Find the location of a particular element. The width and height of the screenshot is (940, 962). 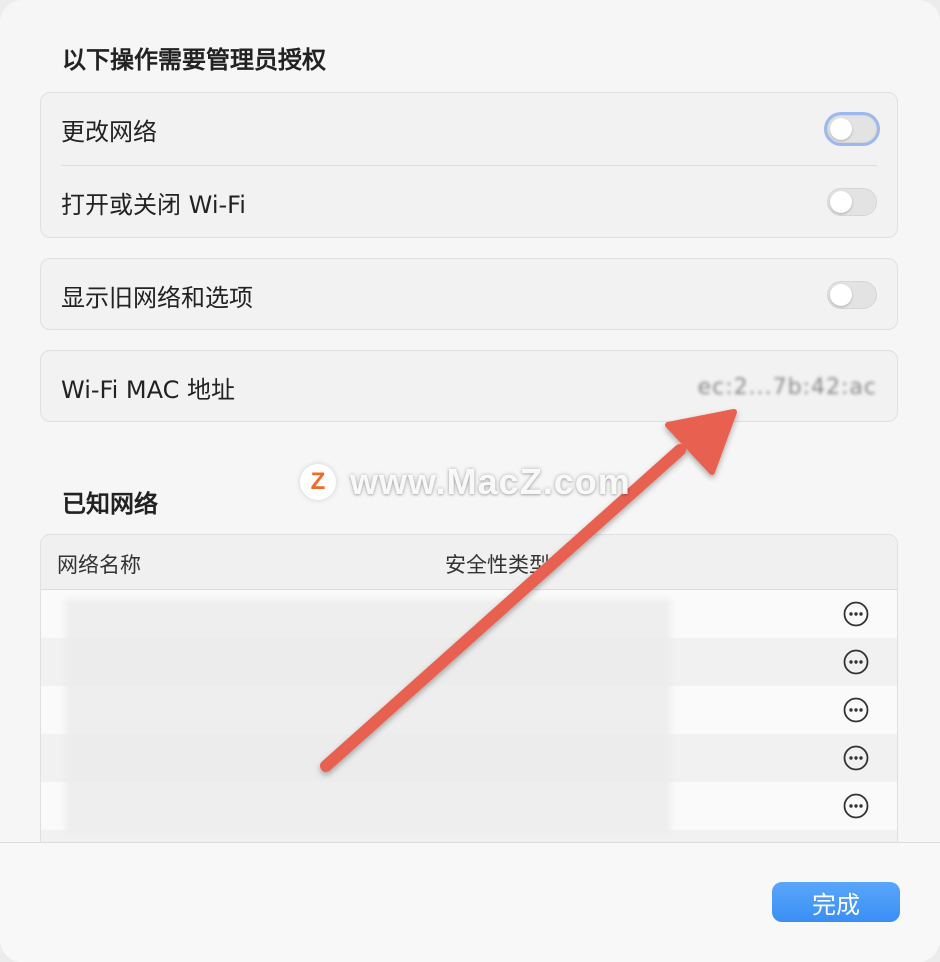

wifi-power-toggle is located at coordinates (852, 202).